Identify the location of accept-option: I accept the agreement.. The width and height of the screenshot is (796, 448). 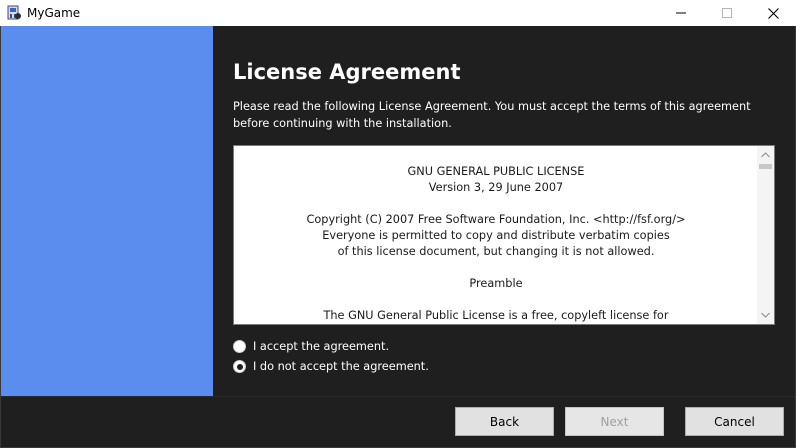
(311, 346).